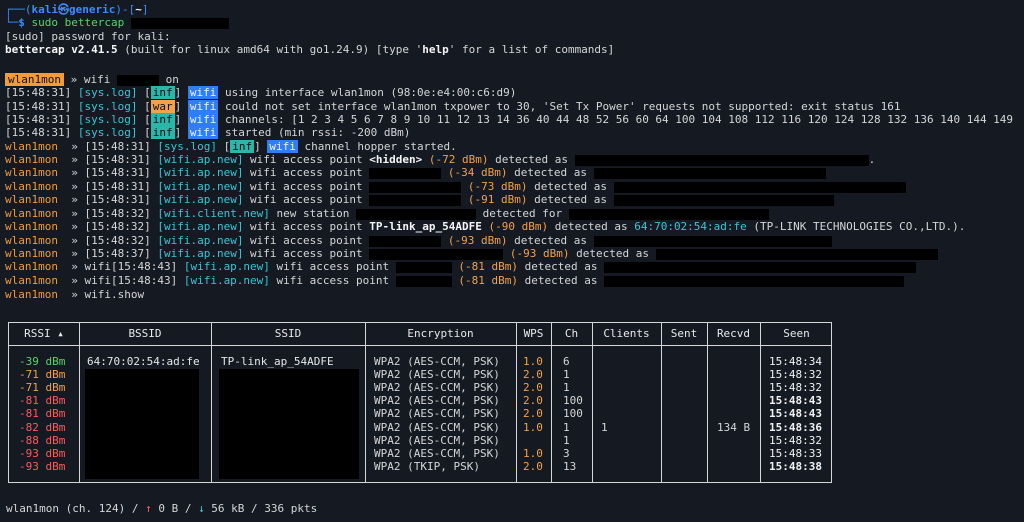  I want to click on cell-seen: 15:48:38, so click(795, 466).